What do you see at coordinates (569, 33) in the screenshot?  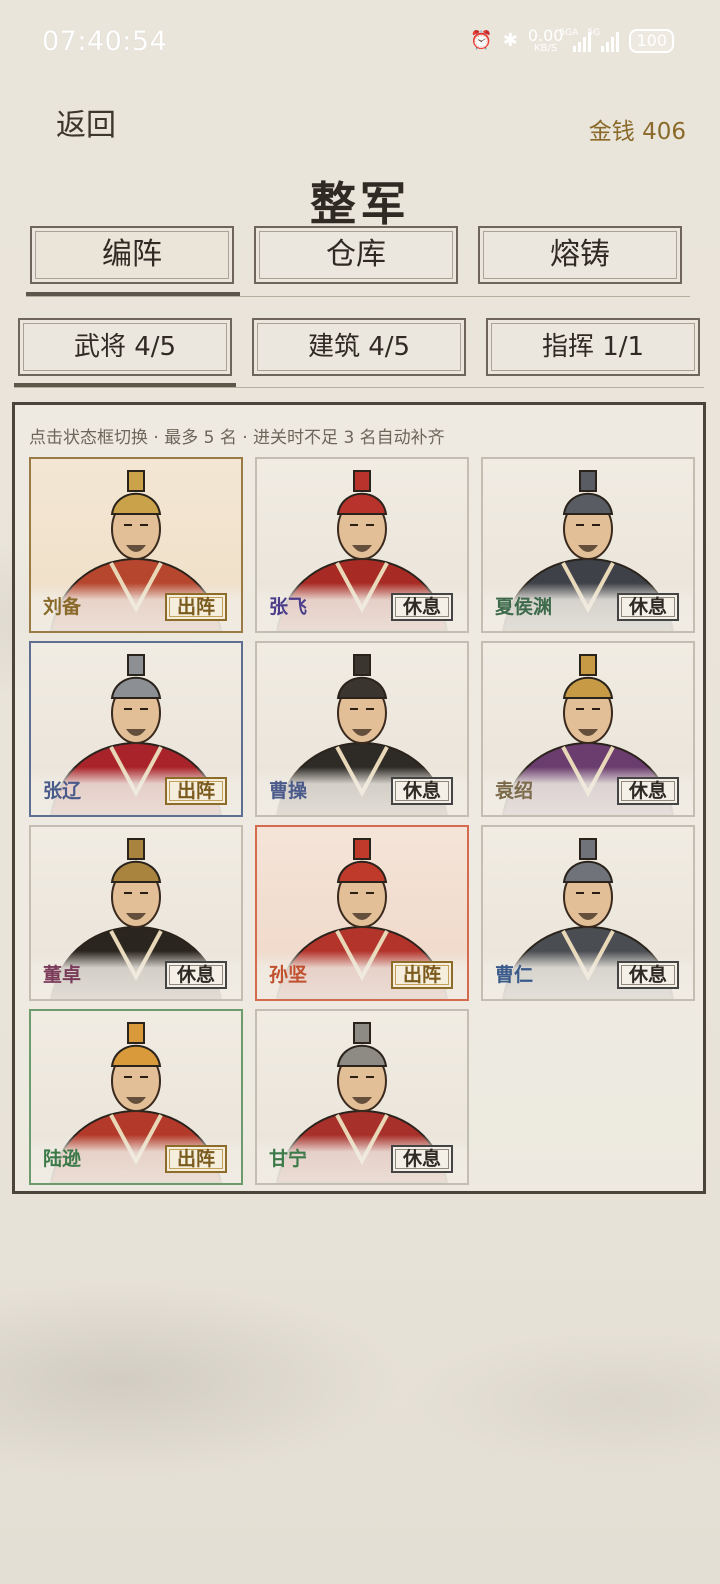 I see `sim1-label: 5GA` at bounding box center [569, 33].